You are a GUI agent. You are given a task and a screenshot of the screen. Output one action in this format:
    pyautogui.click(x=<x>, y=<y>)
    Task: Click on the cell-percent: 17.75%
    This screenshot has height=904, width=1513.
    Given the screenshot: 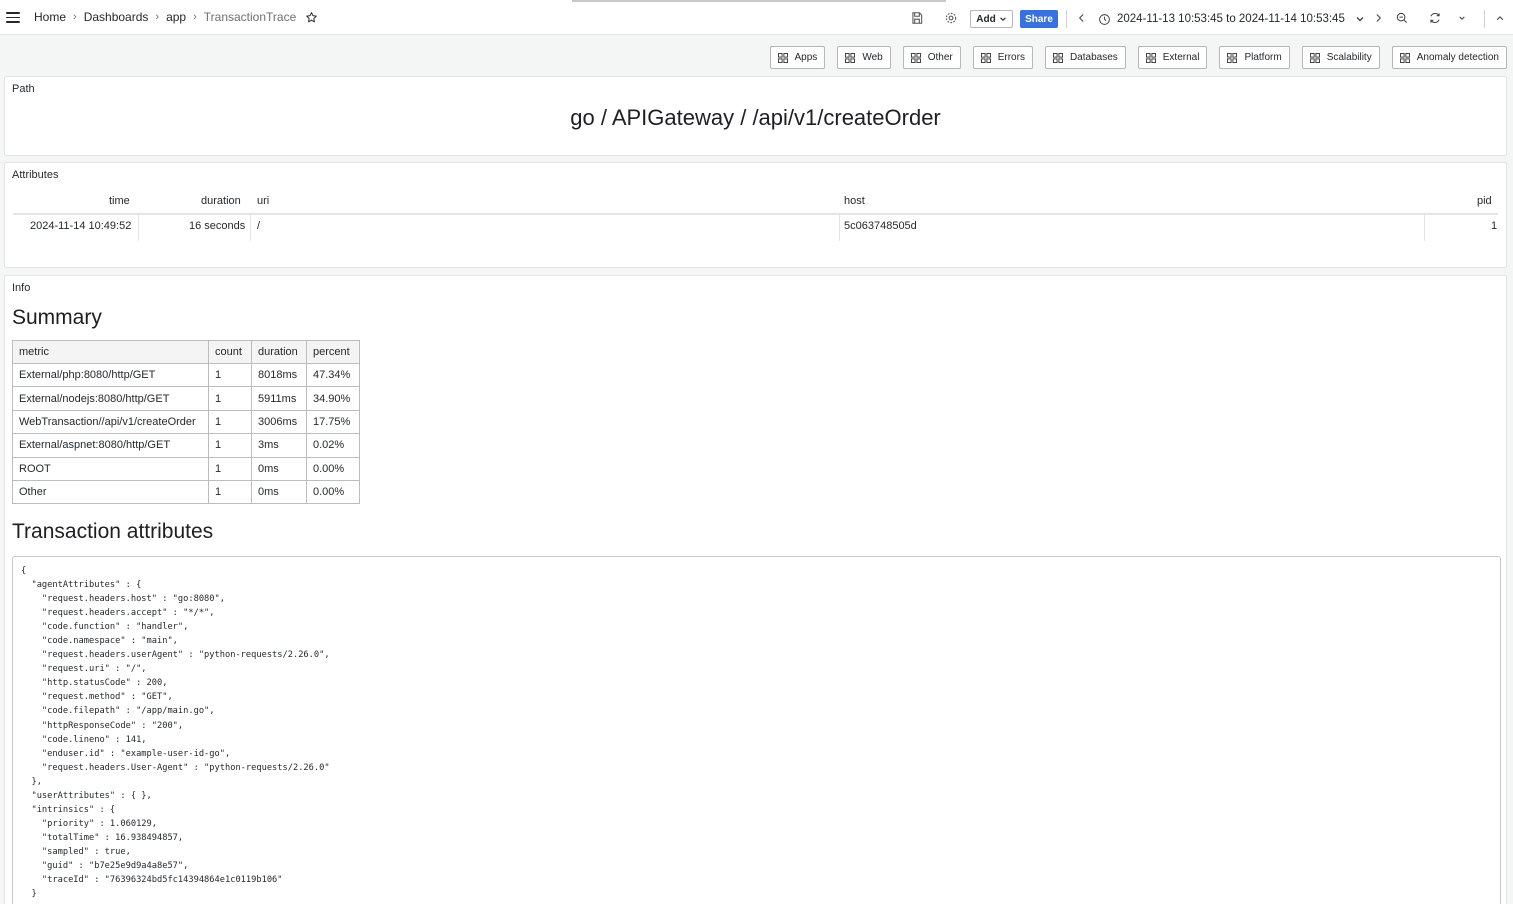 What is the action you would take?
    pyautogui.click(x=333, y=422)
    